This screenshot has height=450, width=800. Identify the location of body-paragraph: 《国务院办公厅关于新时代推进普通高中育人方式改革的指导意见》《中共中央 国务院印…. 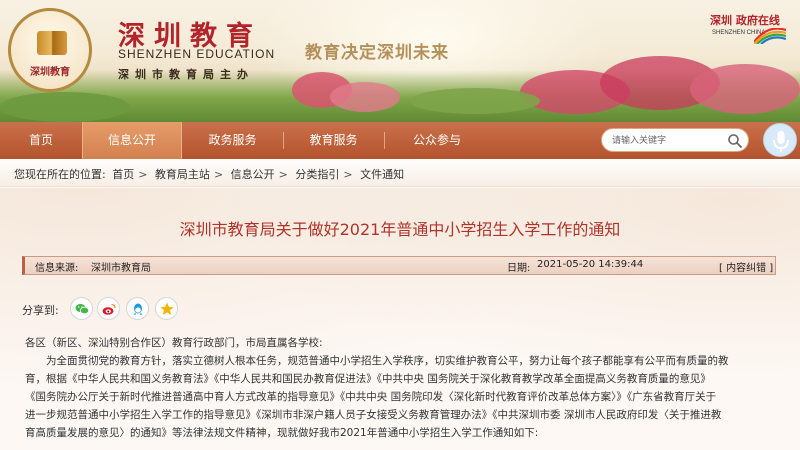
(371, 397).